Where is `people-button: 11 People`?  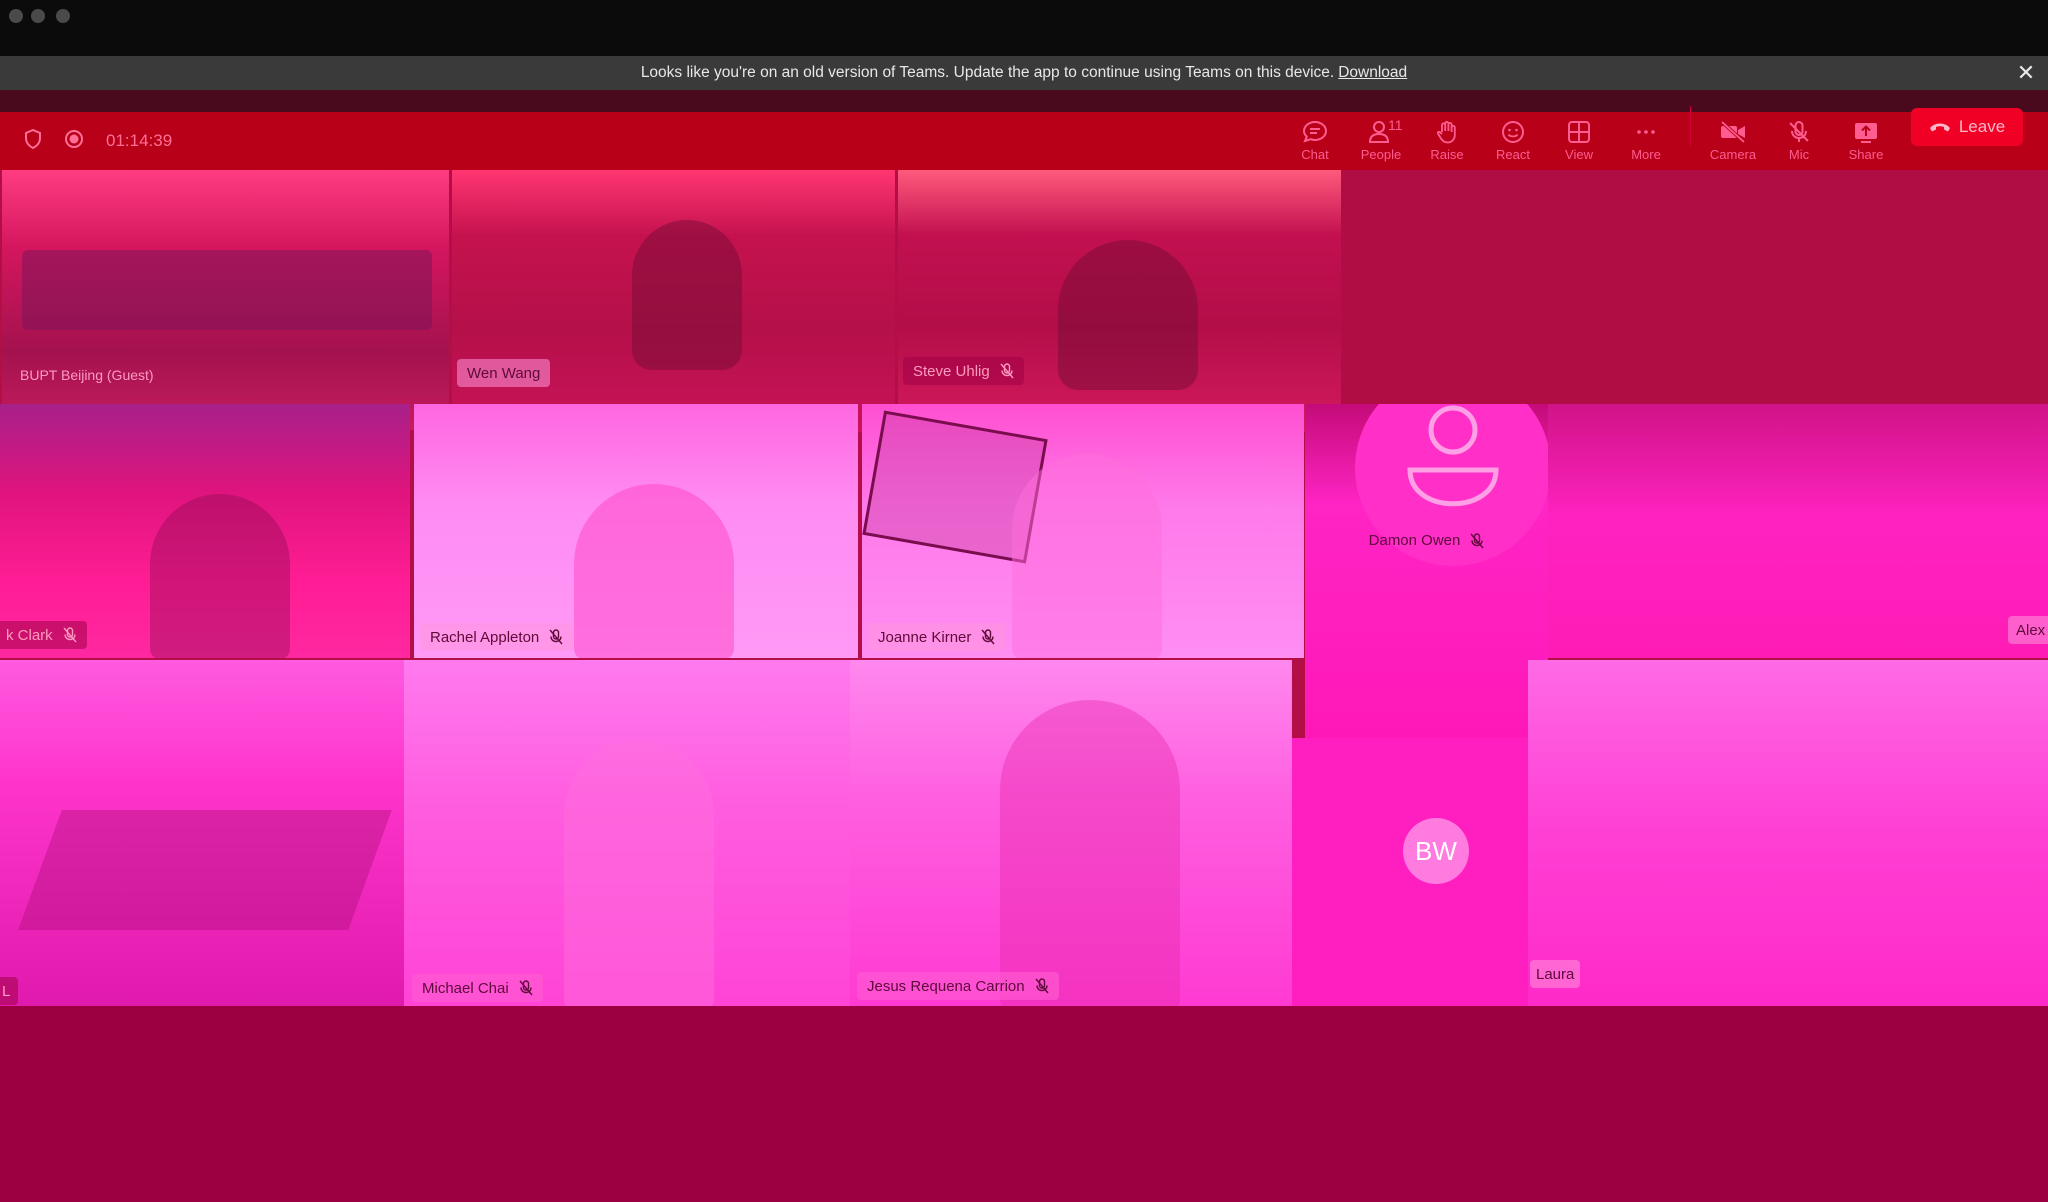
people-button: 11 People is located at coordinates (1381, 141).